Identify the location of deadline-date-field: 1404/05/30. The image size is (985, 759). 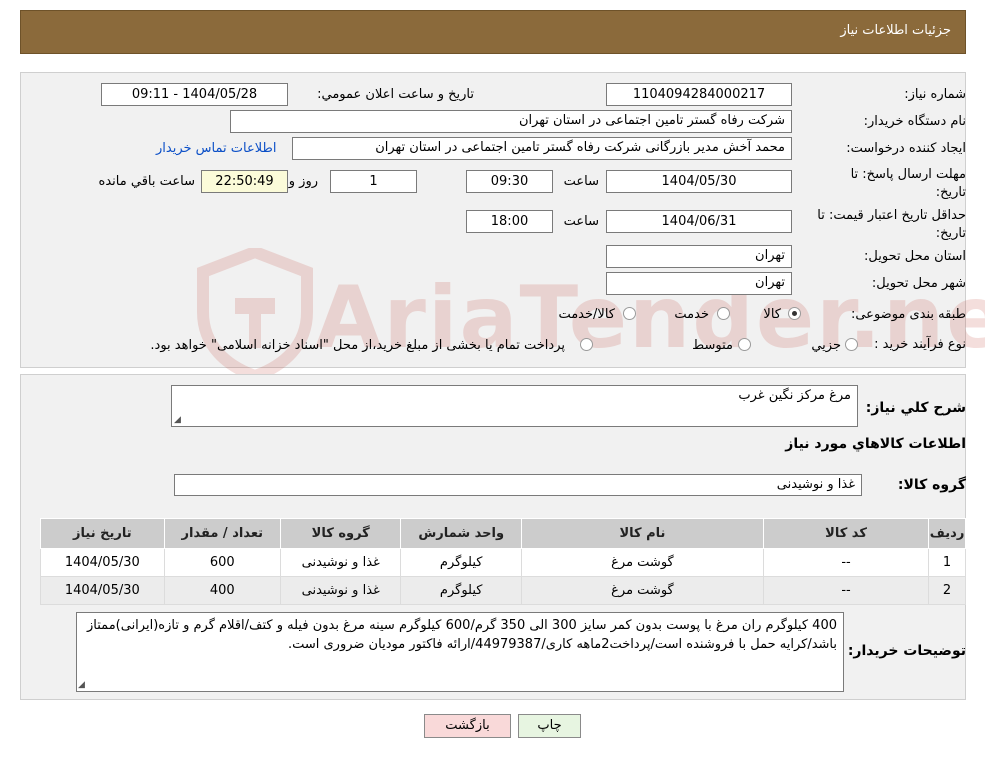
(699, 181).